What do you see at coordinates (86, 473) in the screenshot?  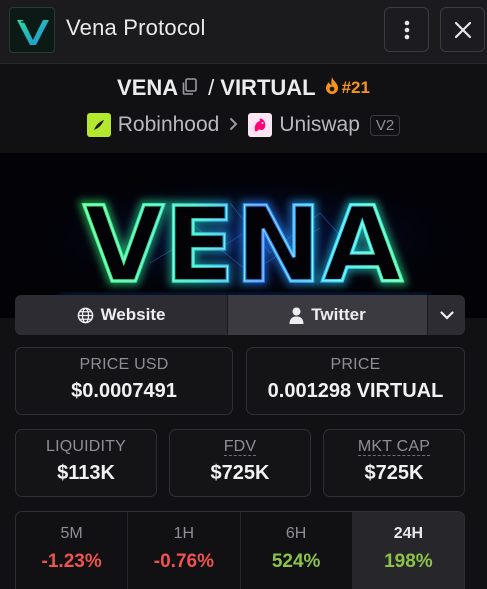 I see `stat-value: $113K` at bounding box center [86, 473].